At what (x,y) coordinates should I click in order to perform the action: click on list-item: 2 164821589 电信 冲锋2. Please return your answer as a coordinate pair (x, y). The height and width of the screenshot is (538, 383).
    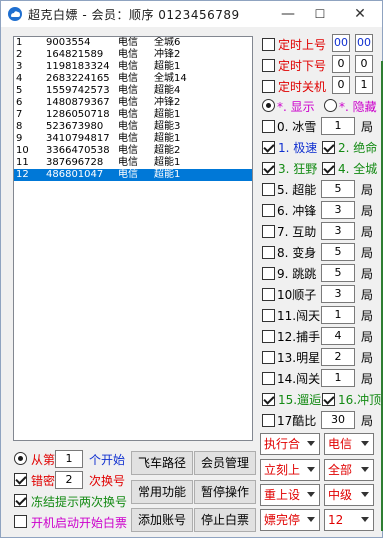
    Looking at the image, I should click on (133, 55).